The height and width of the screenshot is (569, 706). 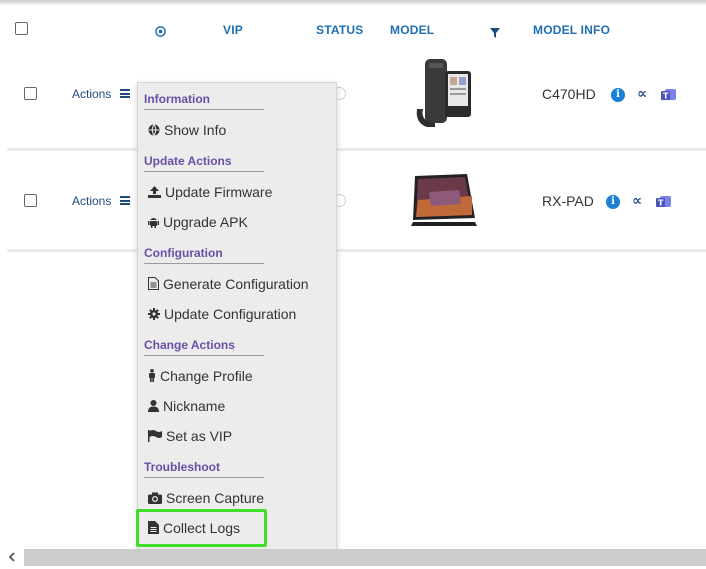 I want to click on device-image-rx-pad, so click(x=444, y=201).